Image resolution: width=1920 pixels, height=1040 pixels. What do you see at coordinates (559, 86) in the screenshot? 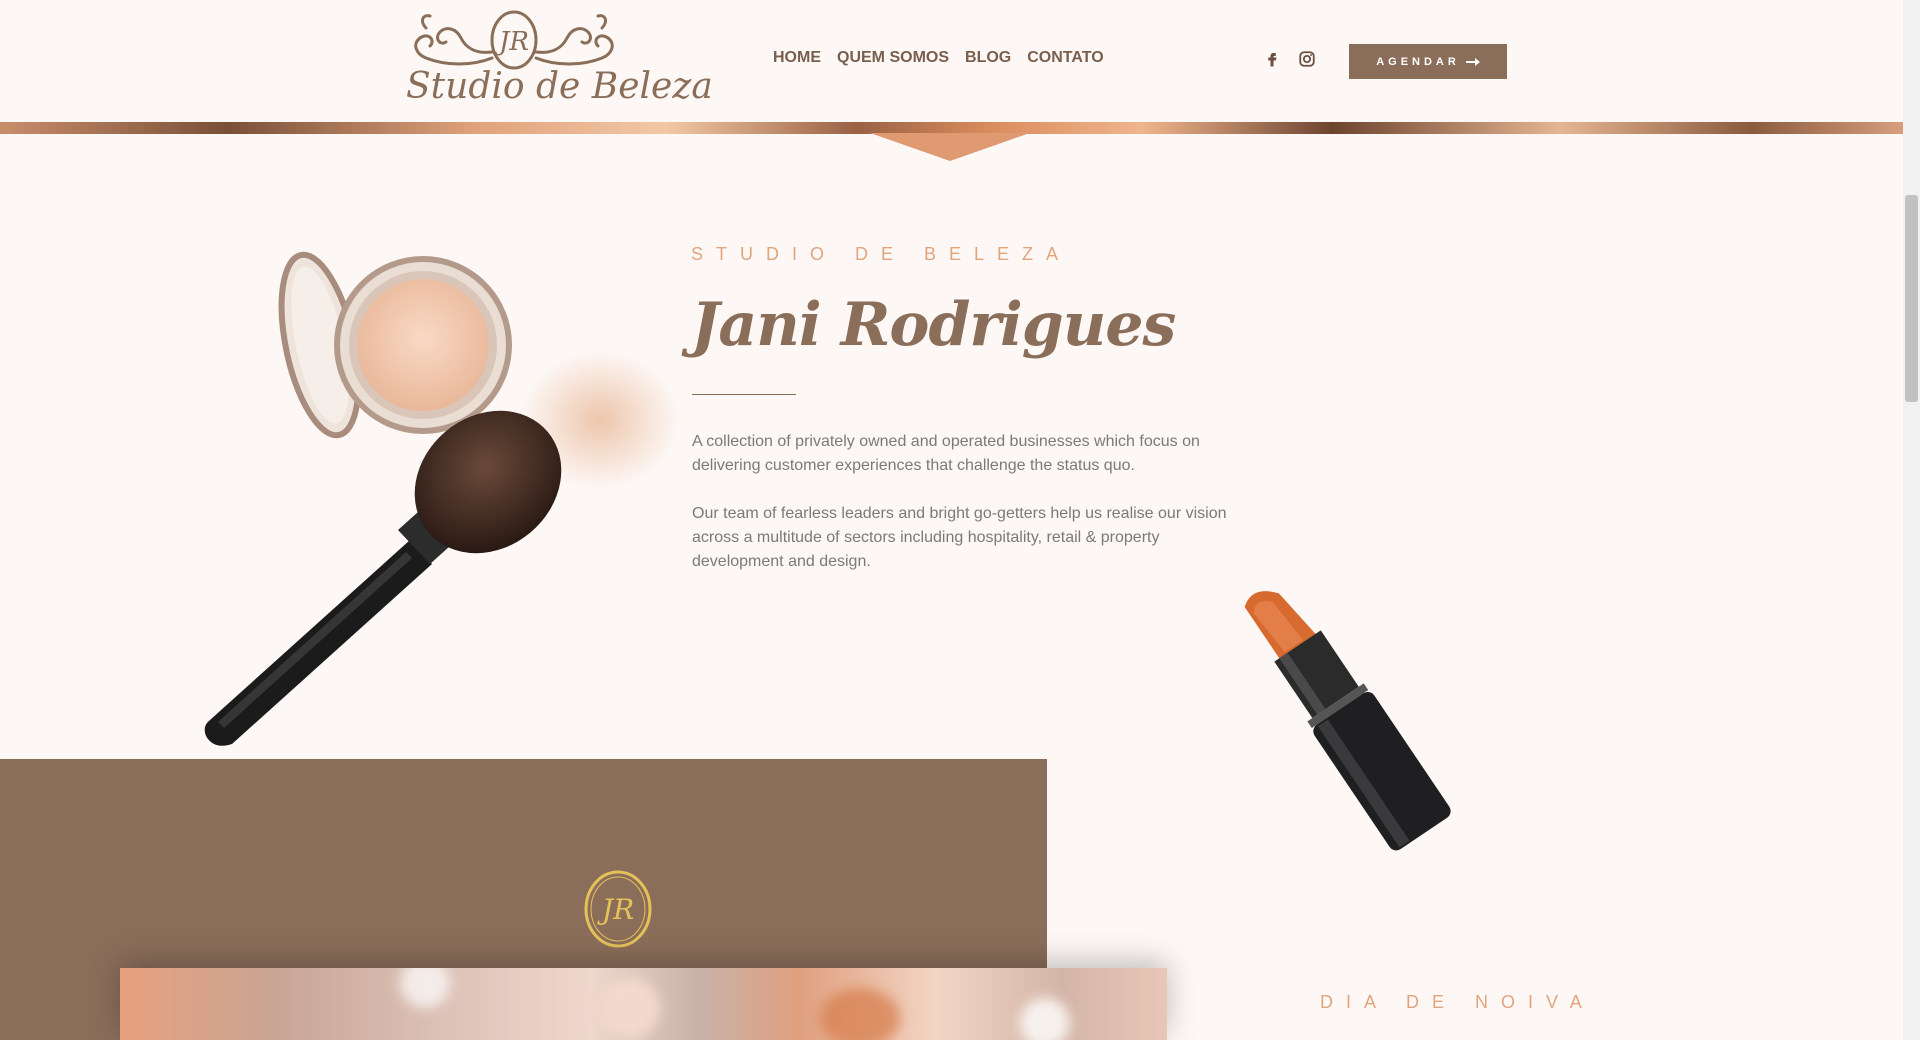
I see `logo-text: Studio de Beleza` at bounding box center [559, 86].